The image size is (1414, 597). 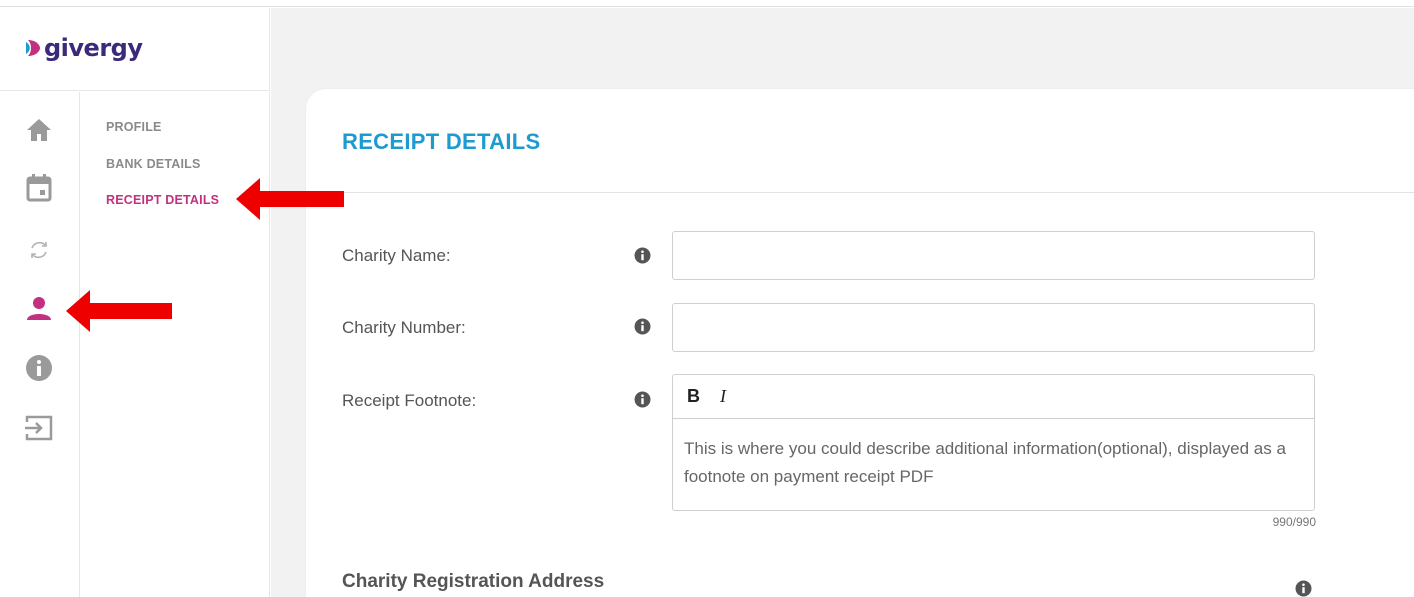 I want to click on user-icon, so click(x=39, y=308).